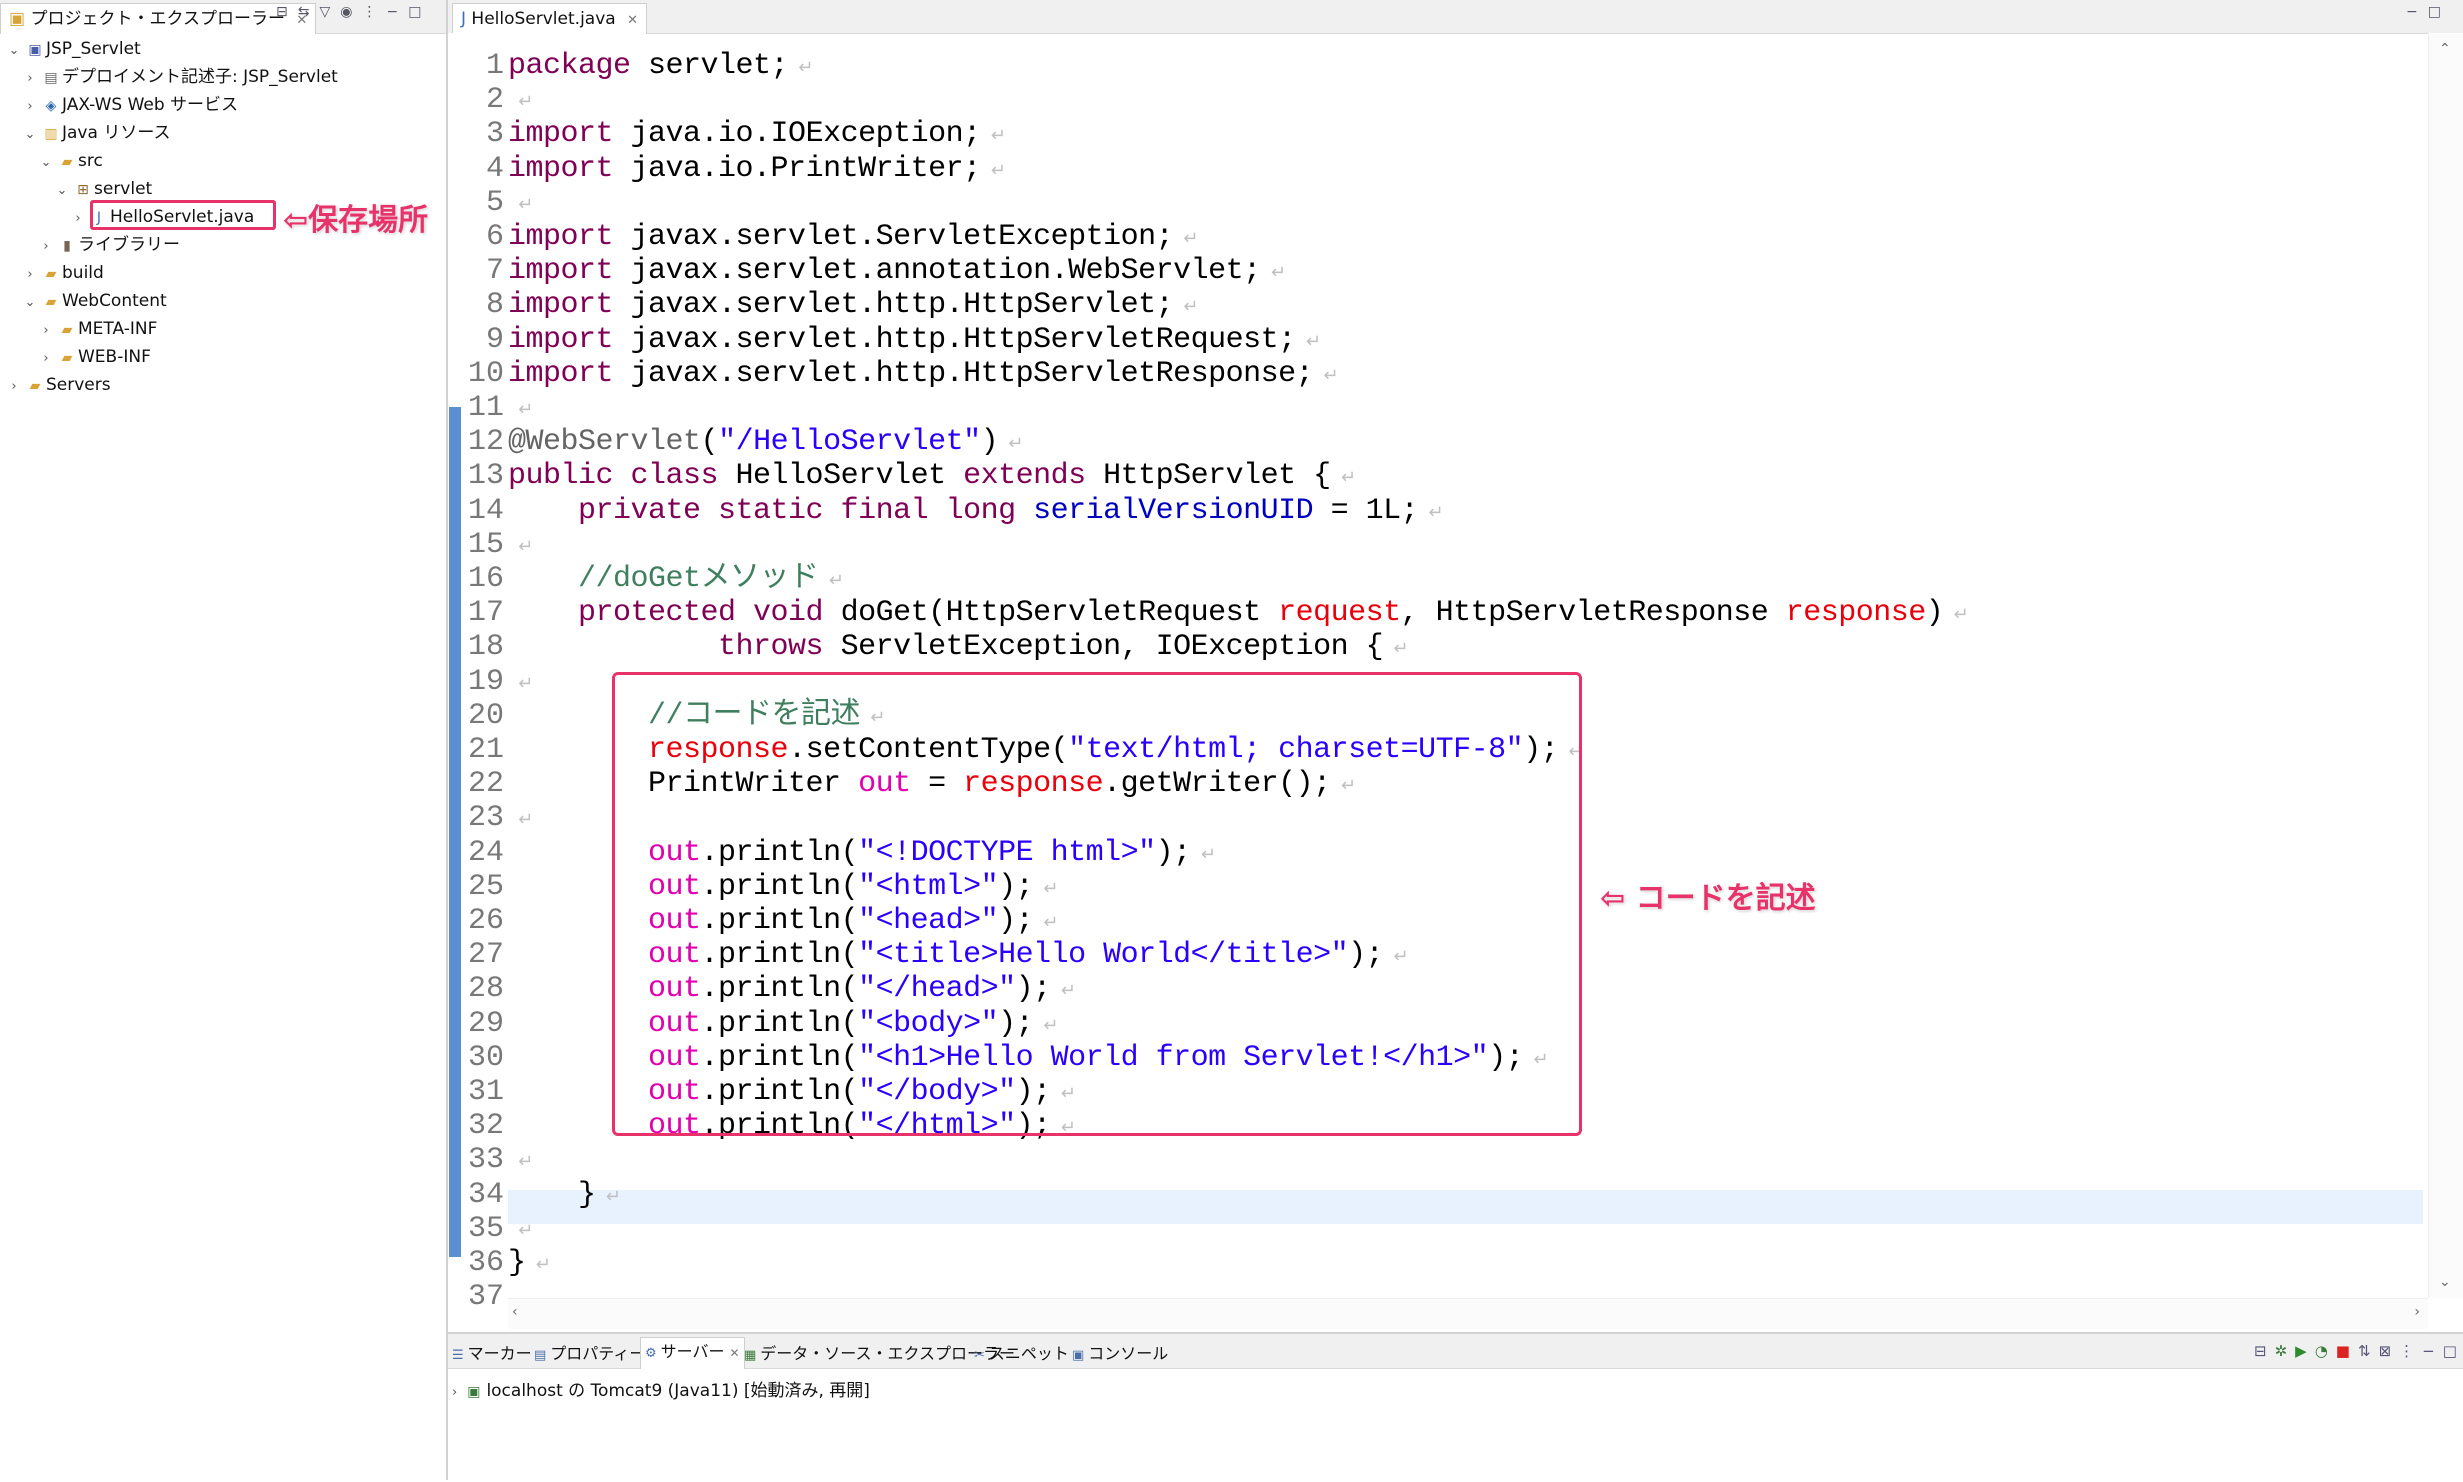 Image resolution: width=2463 pixels, height=1482 pixels. I want to click on stop-icon: ■, so click(2347, 1351).